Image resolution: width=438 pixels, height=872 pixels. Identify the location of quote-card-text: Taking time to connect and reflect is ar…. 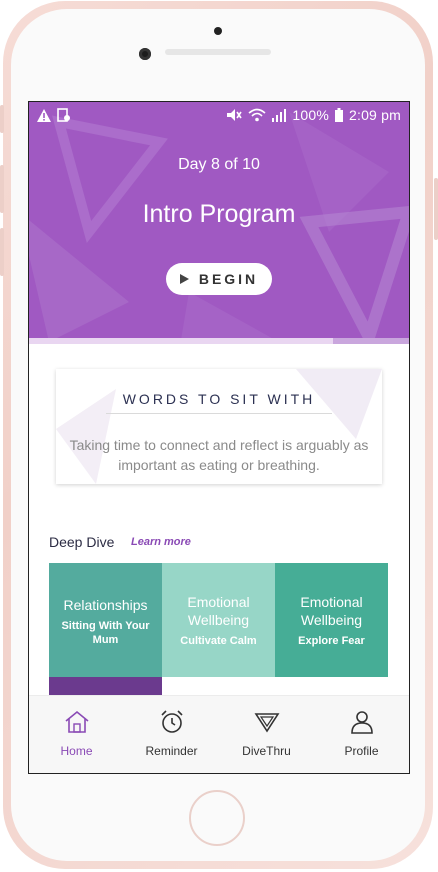
(219, 455).